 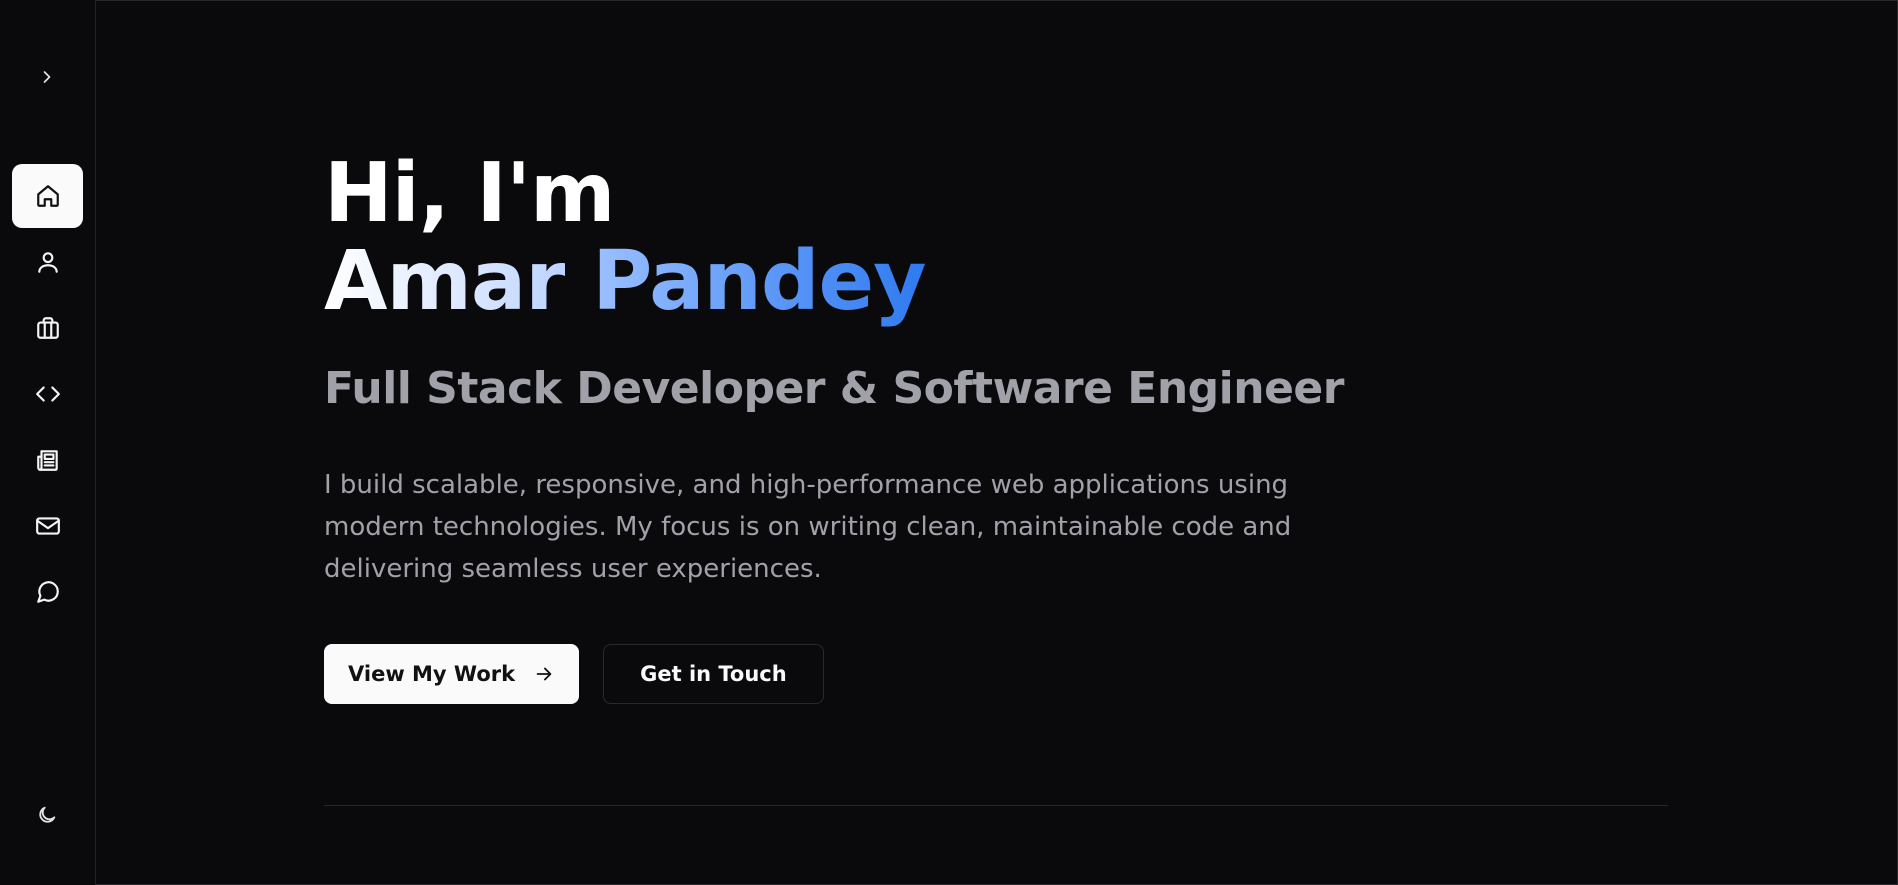 I want to click on hero-name: Amar Pandey, so click(x=996, y=282).